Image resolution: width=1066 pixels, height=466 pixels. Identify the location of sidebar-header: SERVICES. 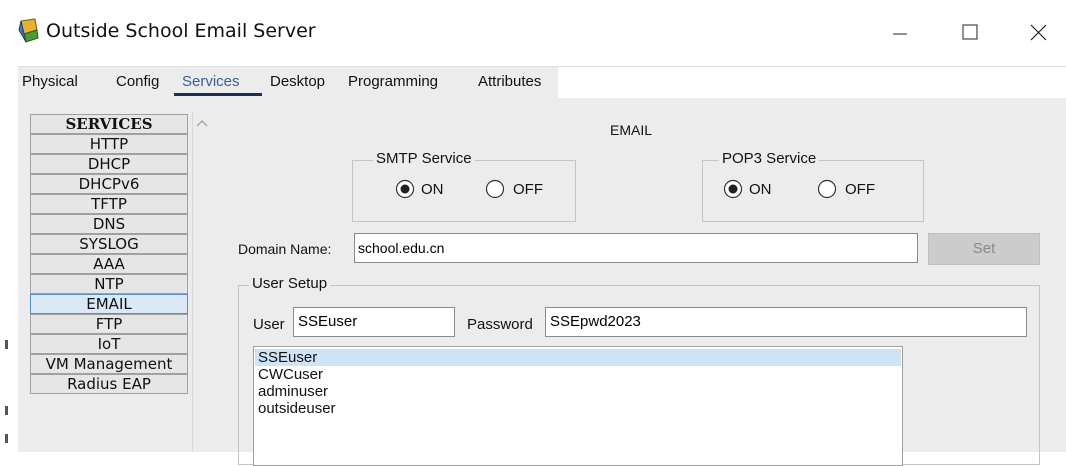
(109, 124).